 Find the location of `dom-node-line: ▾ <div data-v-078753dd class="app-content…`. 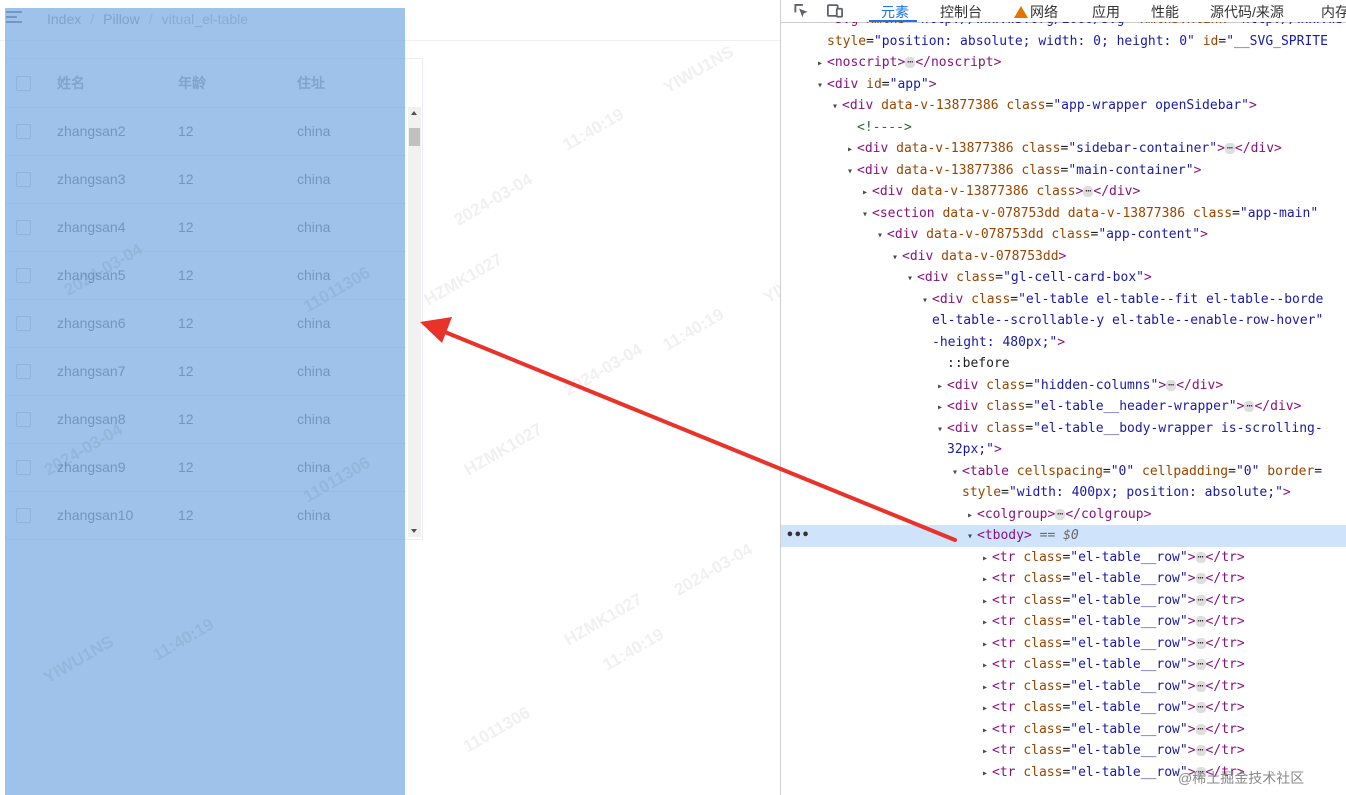

dom-node-line: ▾ <div data-v-078753dd class="app-content… is located at coordinates (1063, 235).